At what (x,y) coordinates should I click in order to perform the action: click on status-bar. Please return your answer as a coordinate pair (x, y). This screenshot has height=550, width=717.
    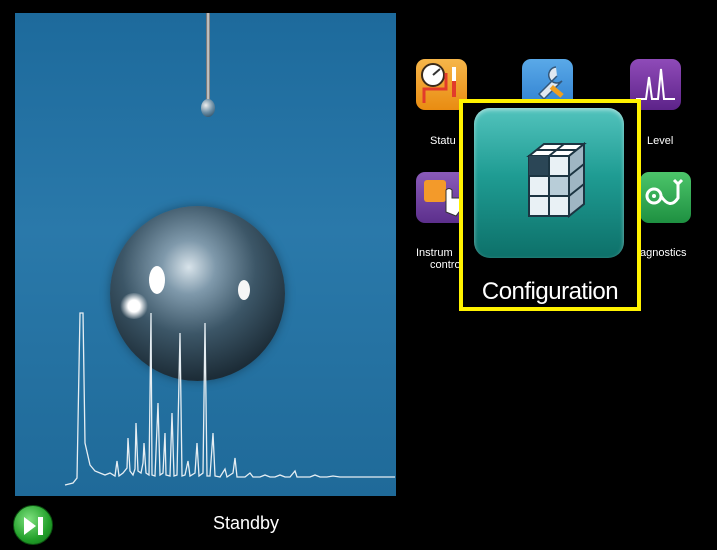
    Looking at the image, I should click on (358, 525).